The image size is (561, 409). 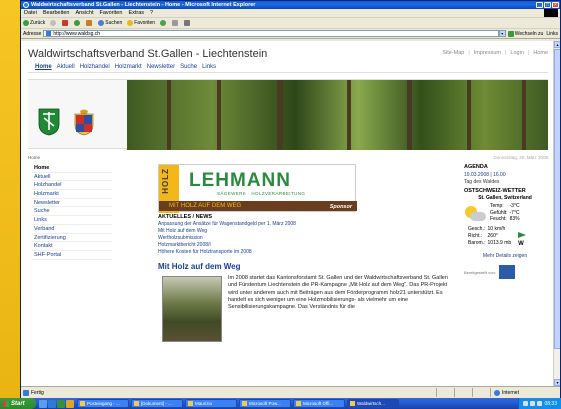 What do you see at coordinates (84, 13) in the screenshot?
I see `menu-item-ansicht: Ansicht` at bounding box center [84, 13].